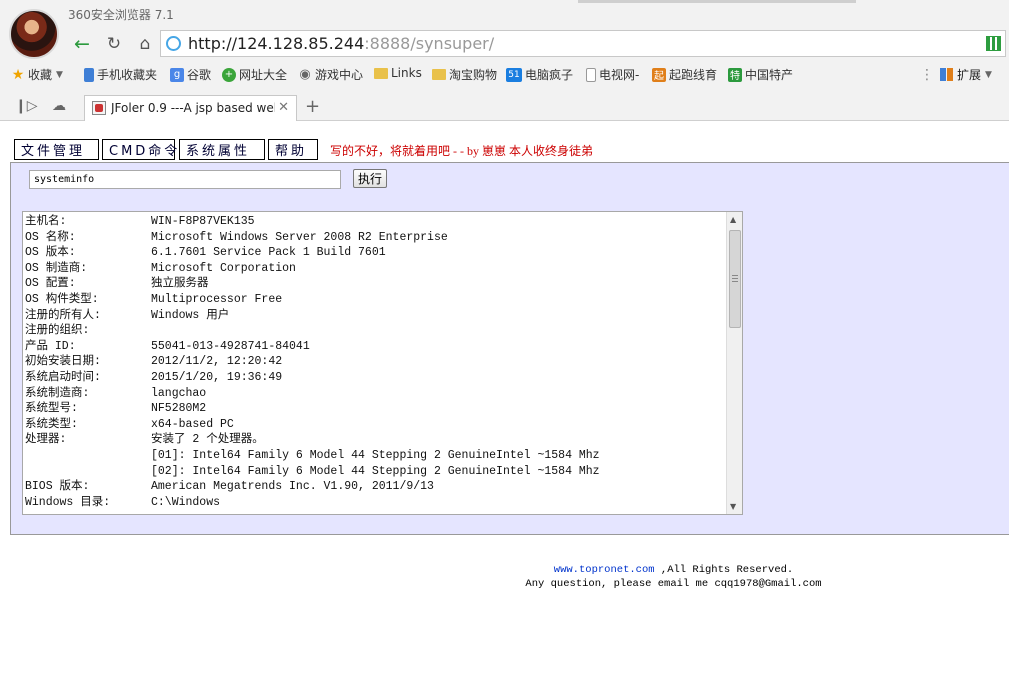 The width and height of the screenshot is (1009, 674). What do you see at coordinates (56, 149) in the screenshot?
I see `menu-file-manage: 文件管理` at bounding box center [56, 149].